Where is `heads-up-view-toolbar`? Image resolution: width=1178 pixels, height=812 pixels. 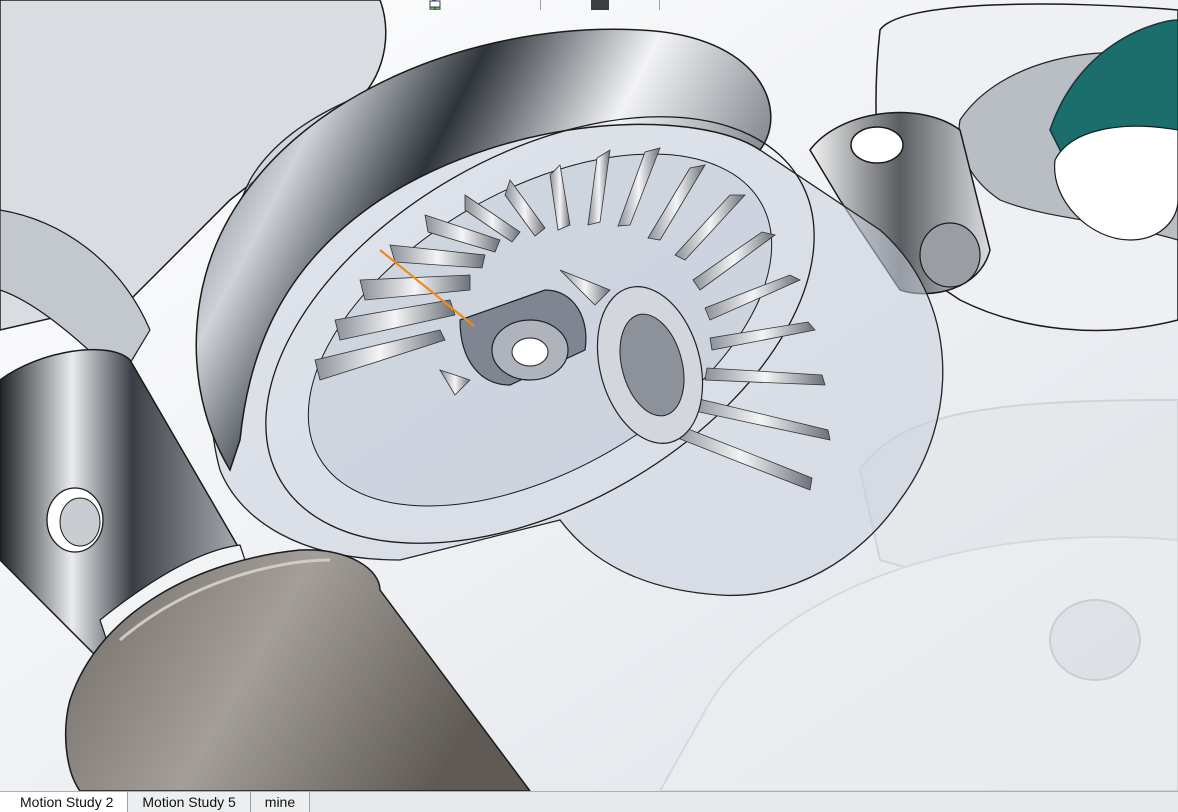
heads-up-view-toolbar is located at coordinates (556, 6).